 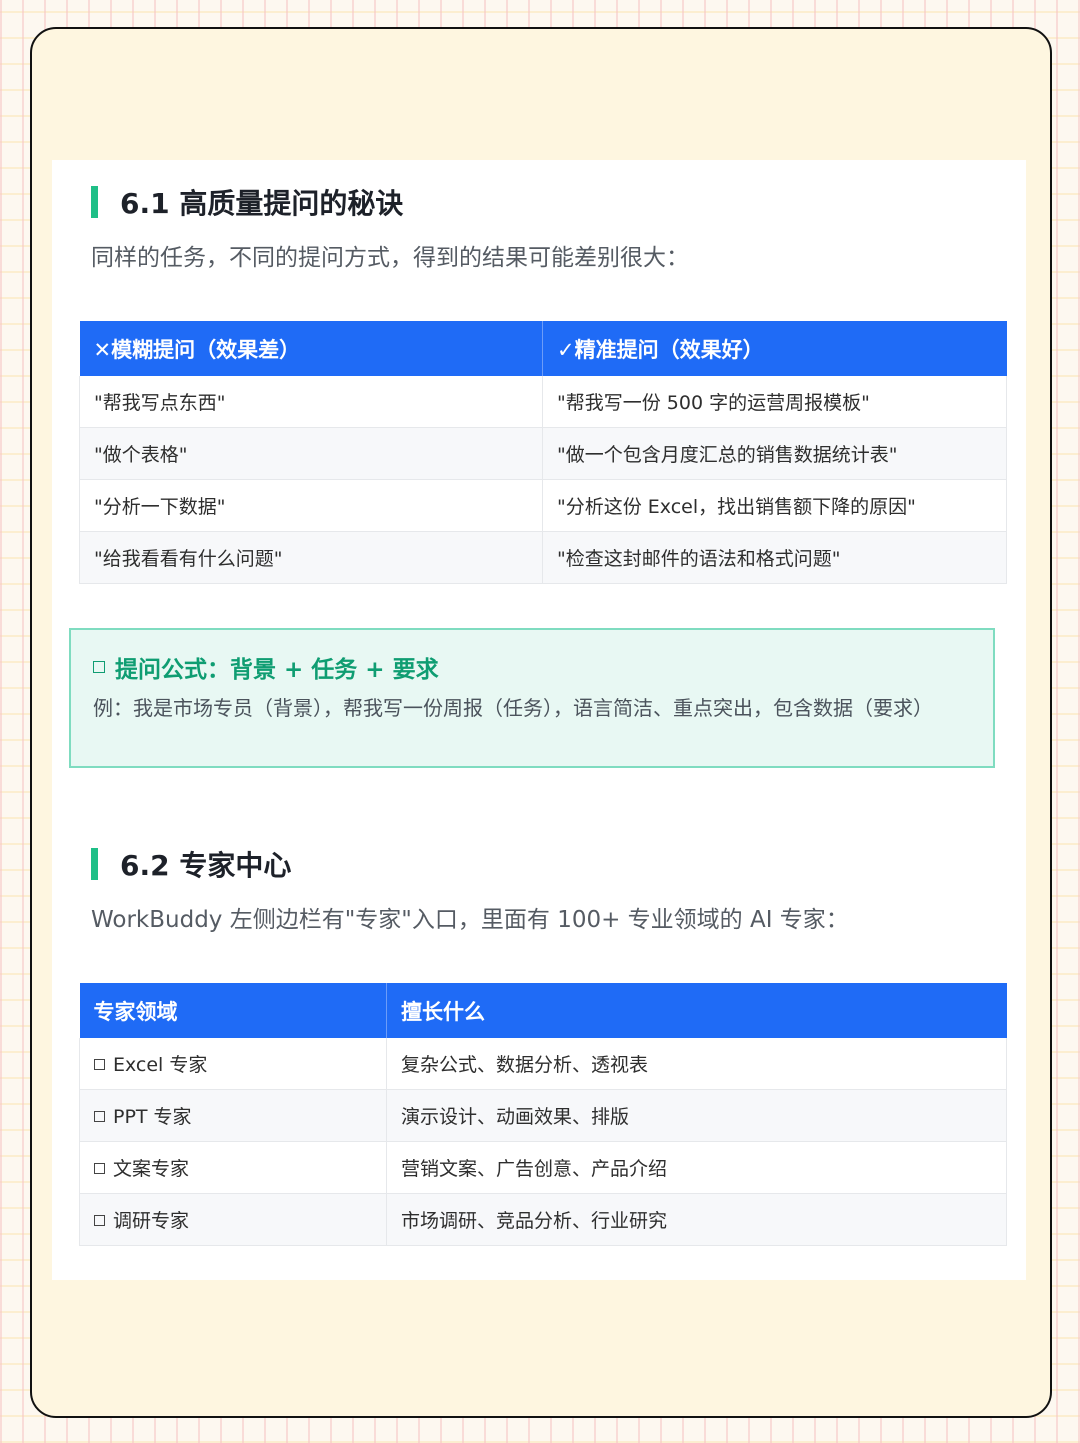 What do you see at coordinates (233, 1115) in the screenshot?
I see `table-cell: PPT 专家` at bounding box center [233, 1115].